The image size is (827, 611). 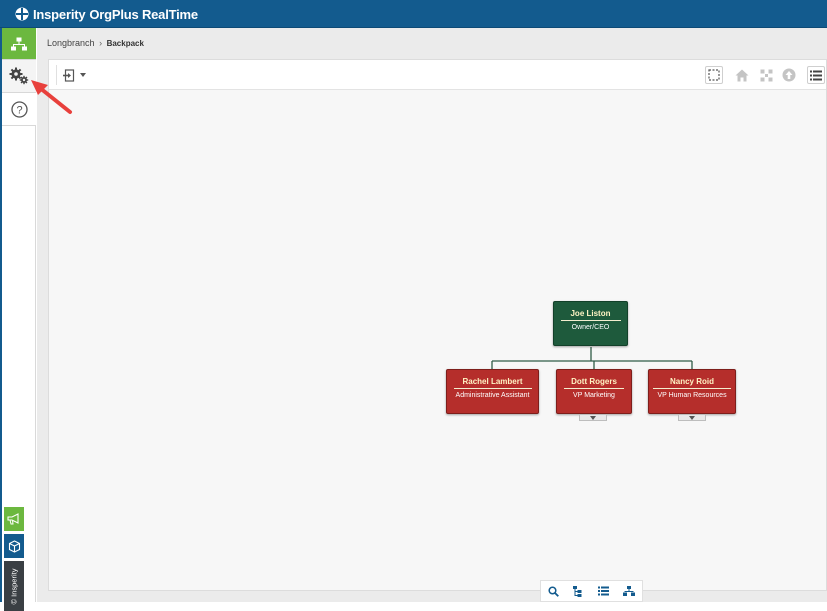 I want to click on copyright-tab: © Insperity, so click(x=14, y=586).